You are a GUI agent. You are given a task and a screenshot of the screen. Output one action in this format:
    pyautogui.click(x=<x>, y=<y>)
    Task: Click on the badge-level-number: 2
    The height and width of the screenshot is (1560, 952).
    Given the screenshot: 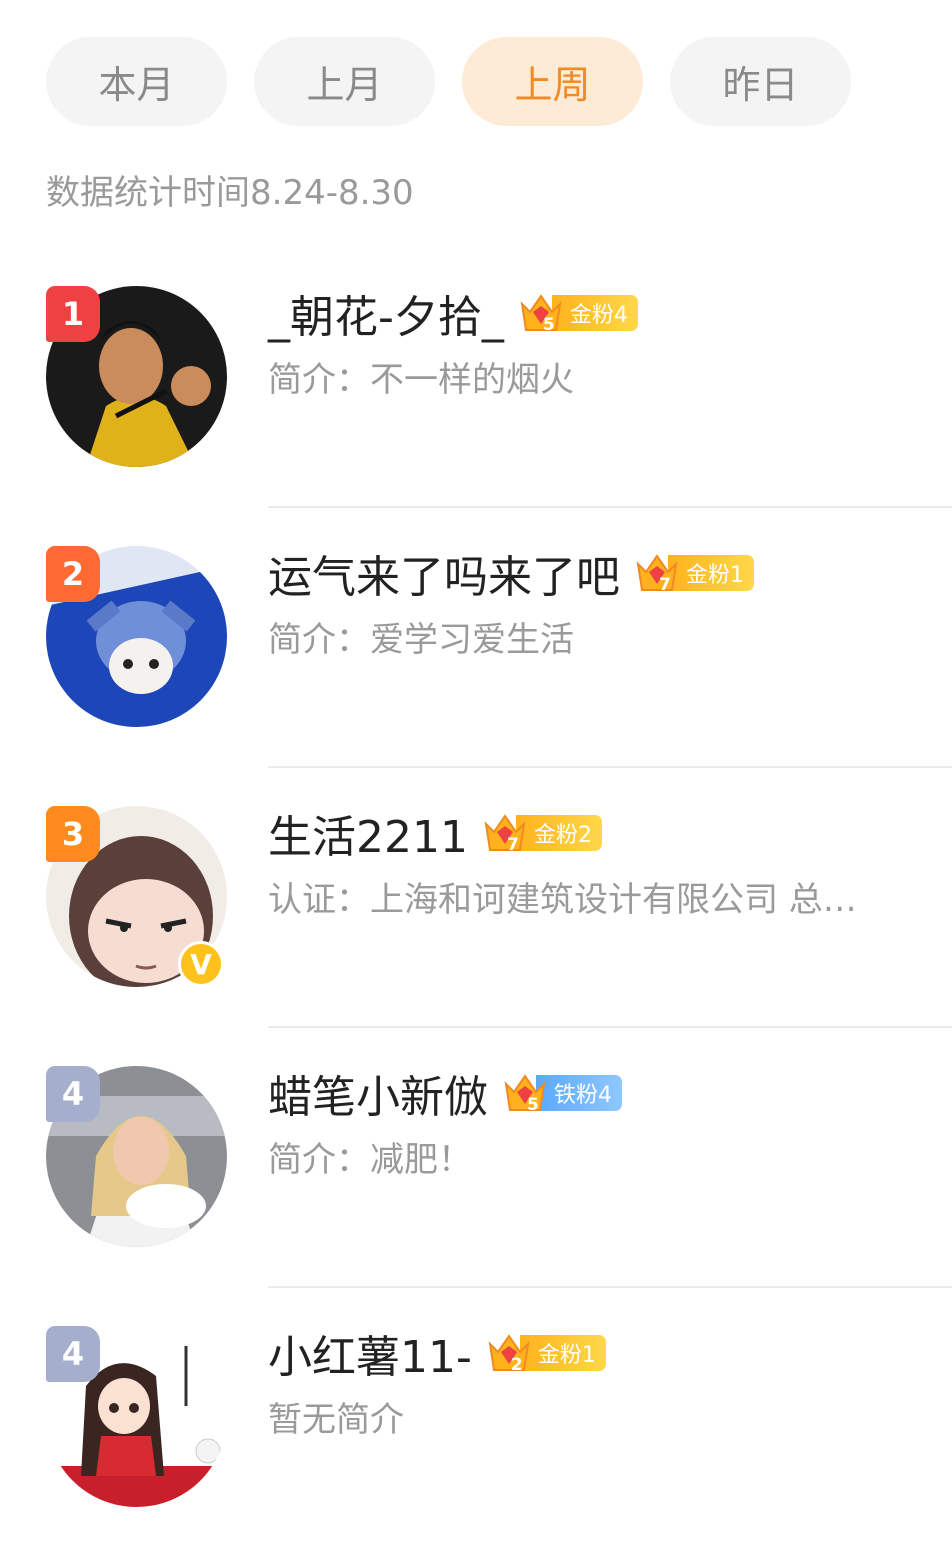 What is the action you would take?
    pyautogui.click(x=516, y=1365)
    